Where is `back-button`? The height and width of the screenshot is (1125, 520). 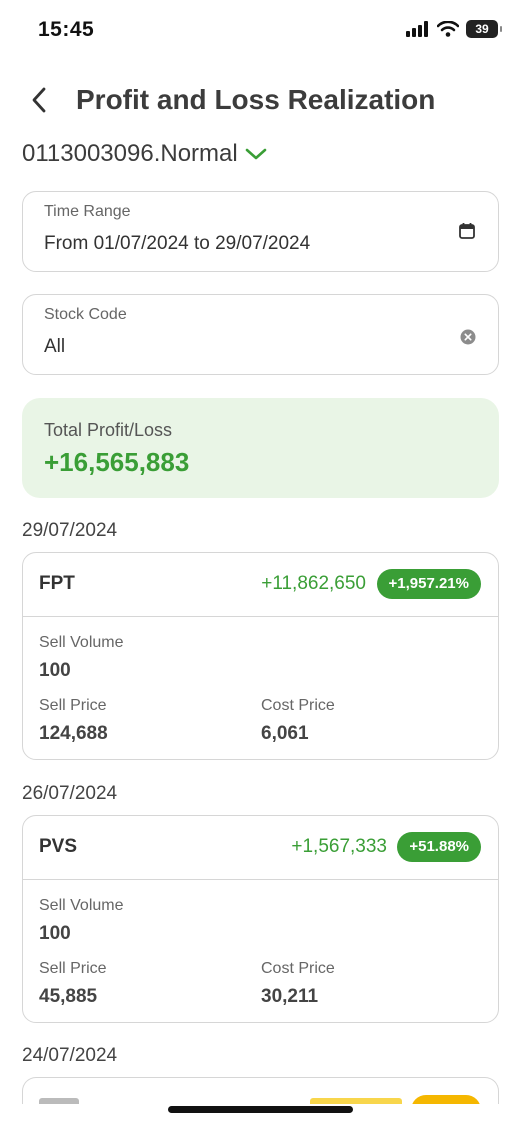
back-button is located at coordinates (39, 100).